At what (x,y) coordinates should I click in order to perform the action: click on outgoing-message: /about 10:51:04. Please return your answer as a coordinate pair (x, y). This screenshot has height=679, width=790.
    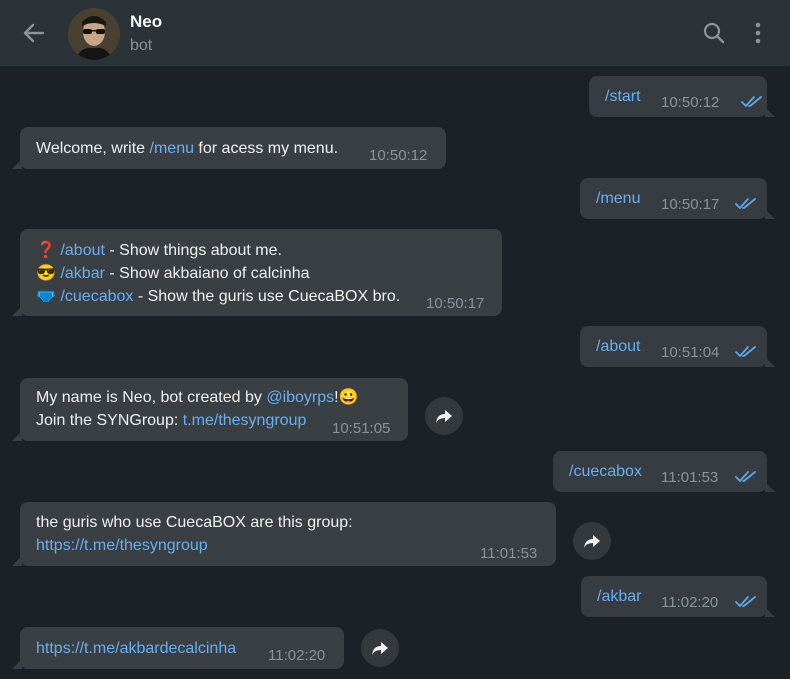
    Looking at the image, I should click on (673, 346).